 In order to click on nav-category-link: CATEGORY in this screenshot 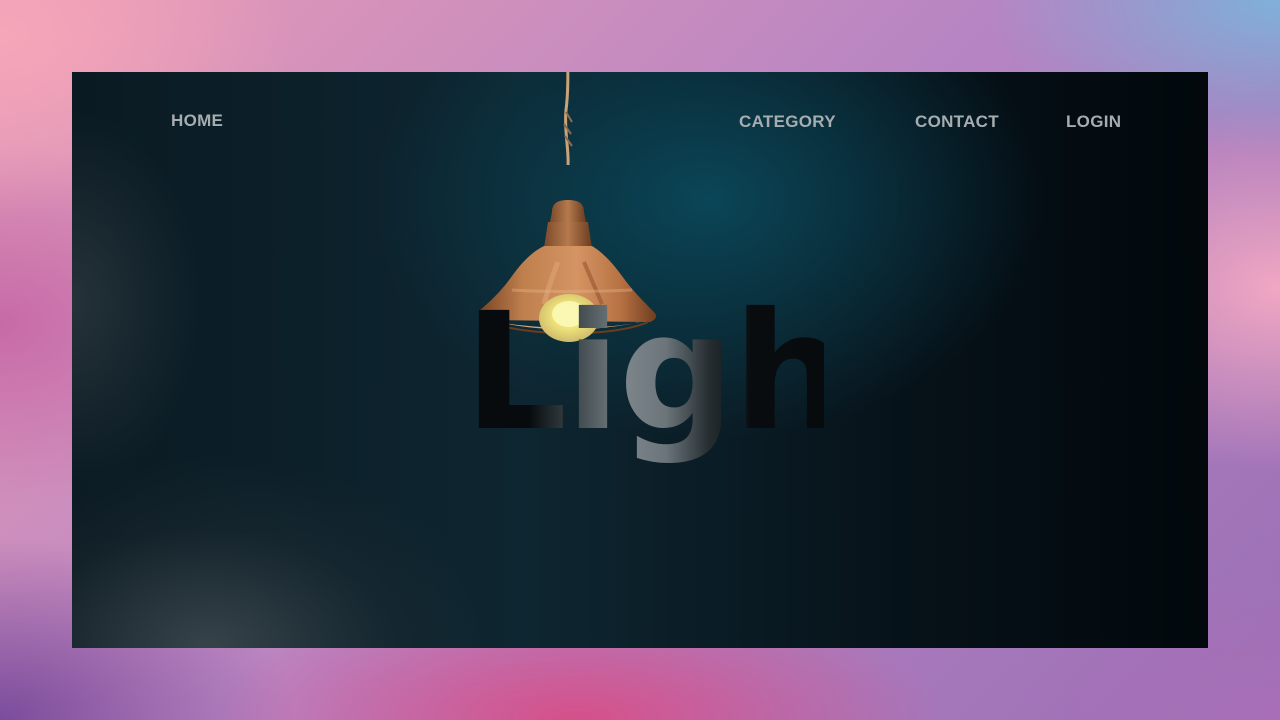, I will do `click(787, 122)`.